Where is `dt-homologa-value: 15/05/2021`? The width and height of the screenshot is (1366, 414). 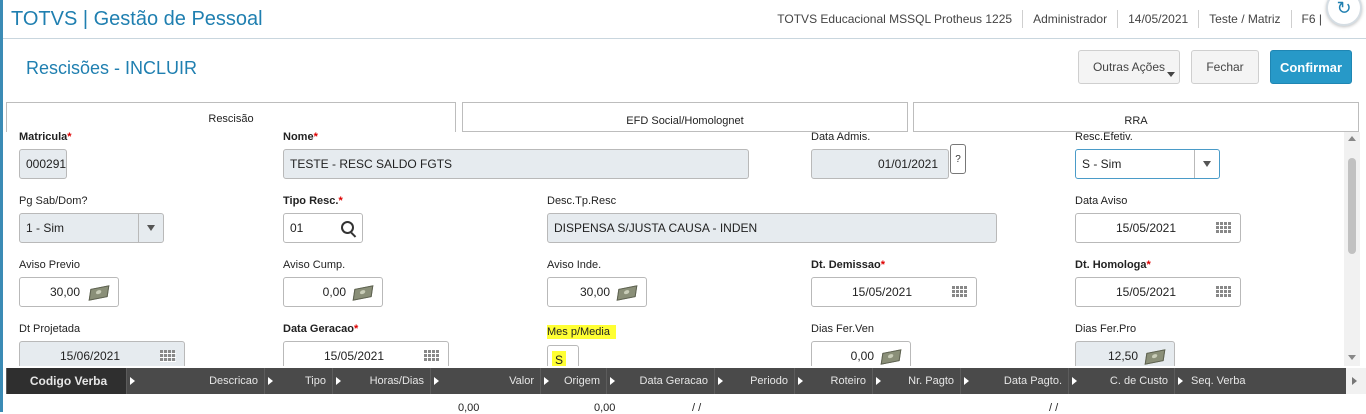
dt-homologa-value: 15/05/2021 is located at coordinates (1146, 292).